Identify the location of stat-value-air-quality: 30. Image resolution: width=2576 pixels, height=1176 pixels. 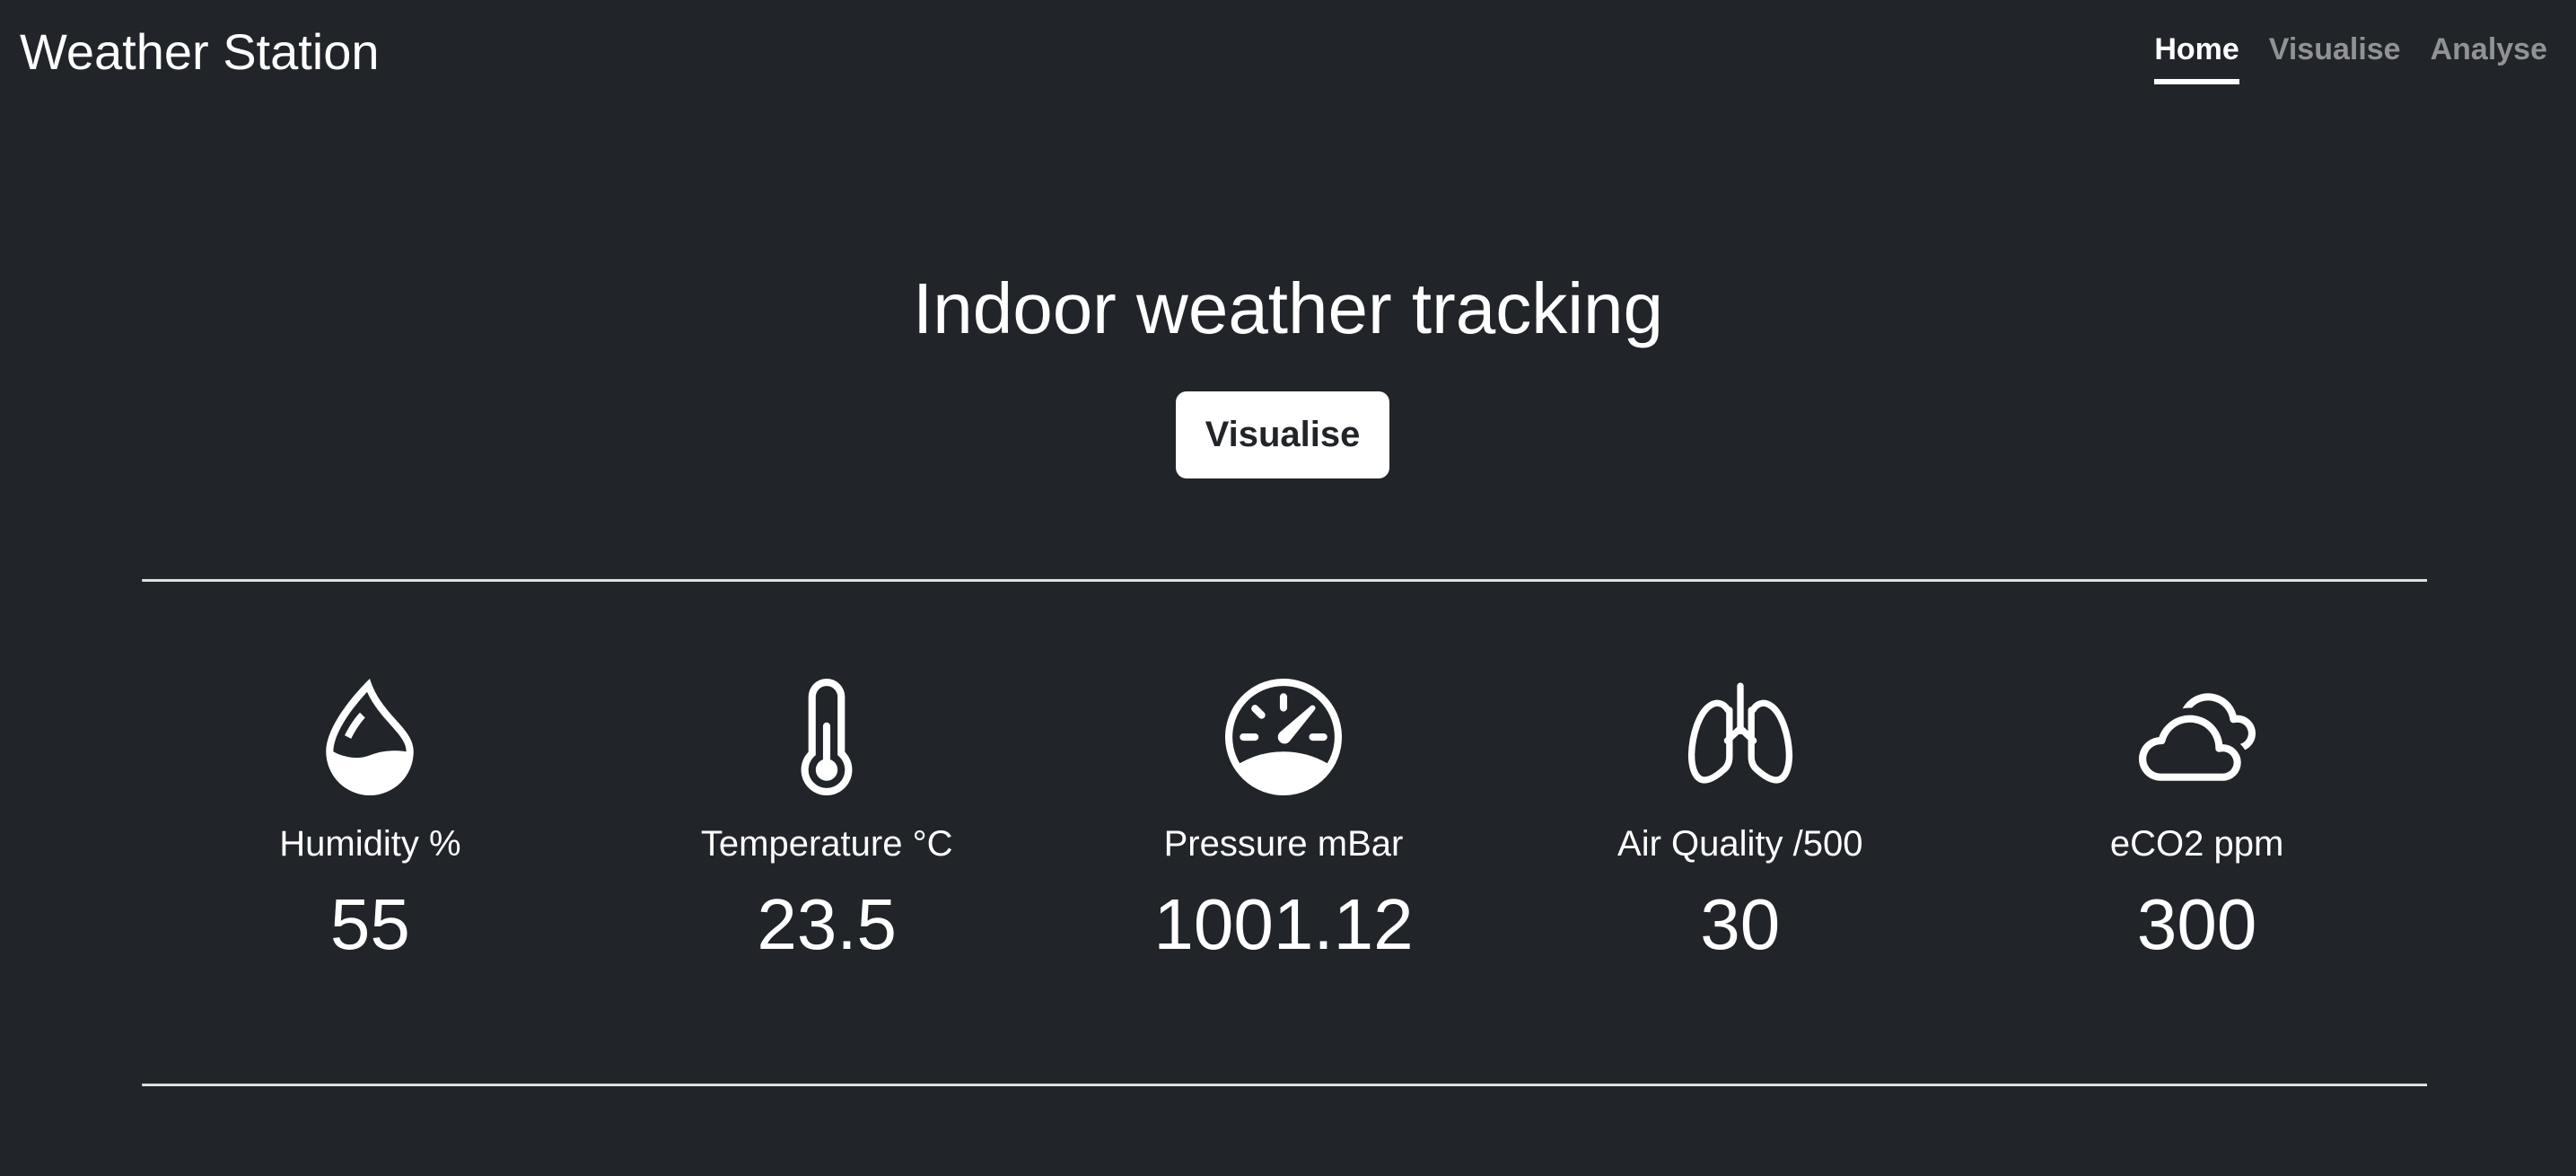
(1740, 924).